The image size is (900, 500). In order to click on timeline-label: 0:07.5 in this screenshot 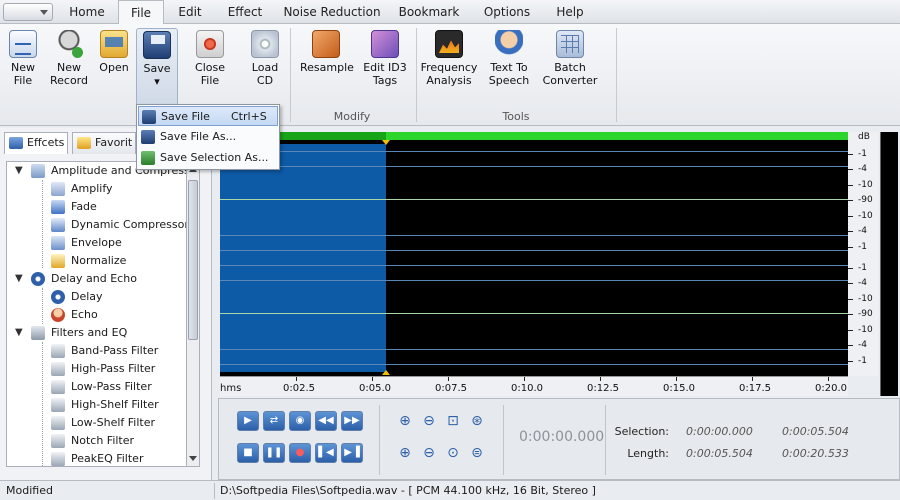, I will do `click(451, 388)`.